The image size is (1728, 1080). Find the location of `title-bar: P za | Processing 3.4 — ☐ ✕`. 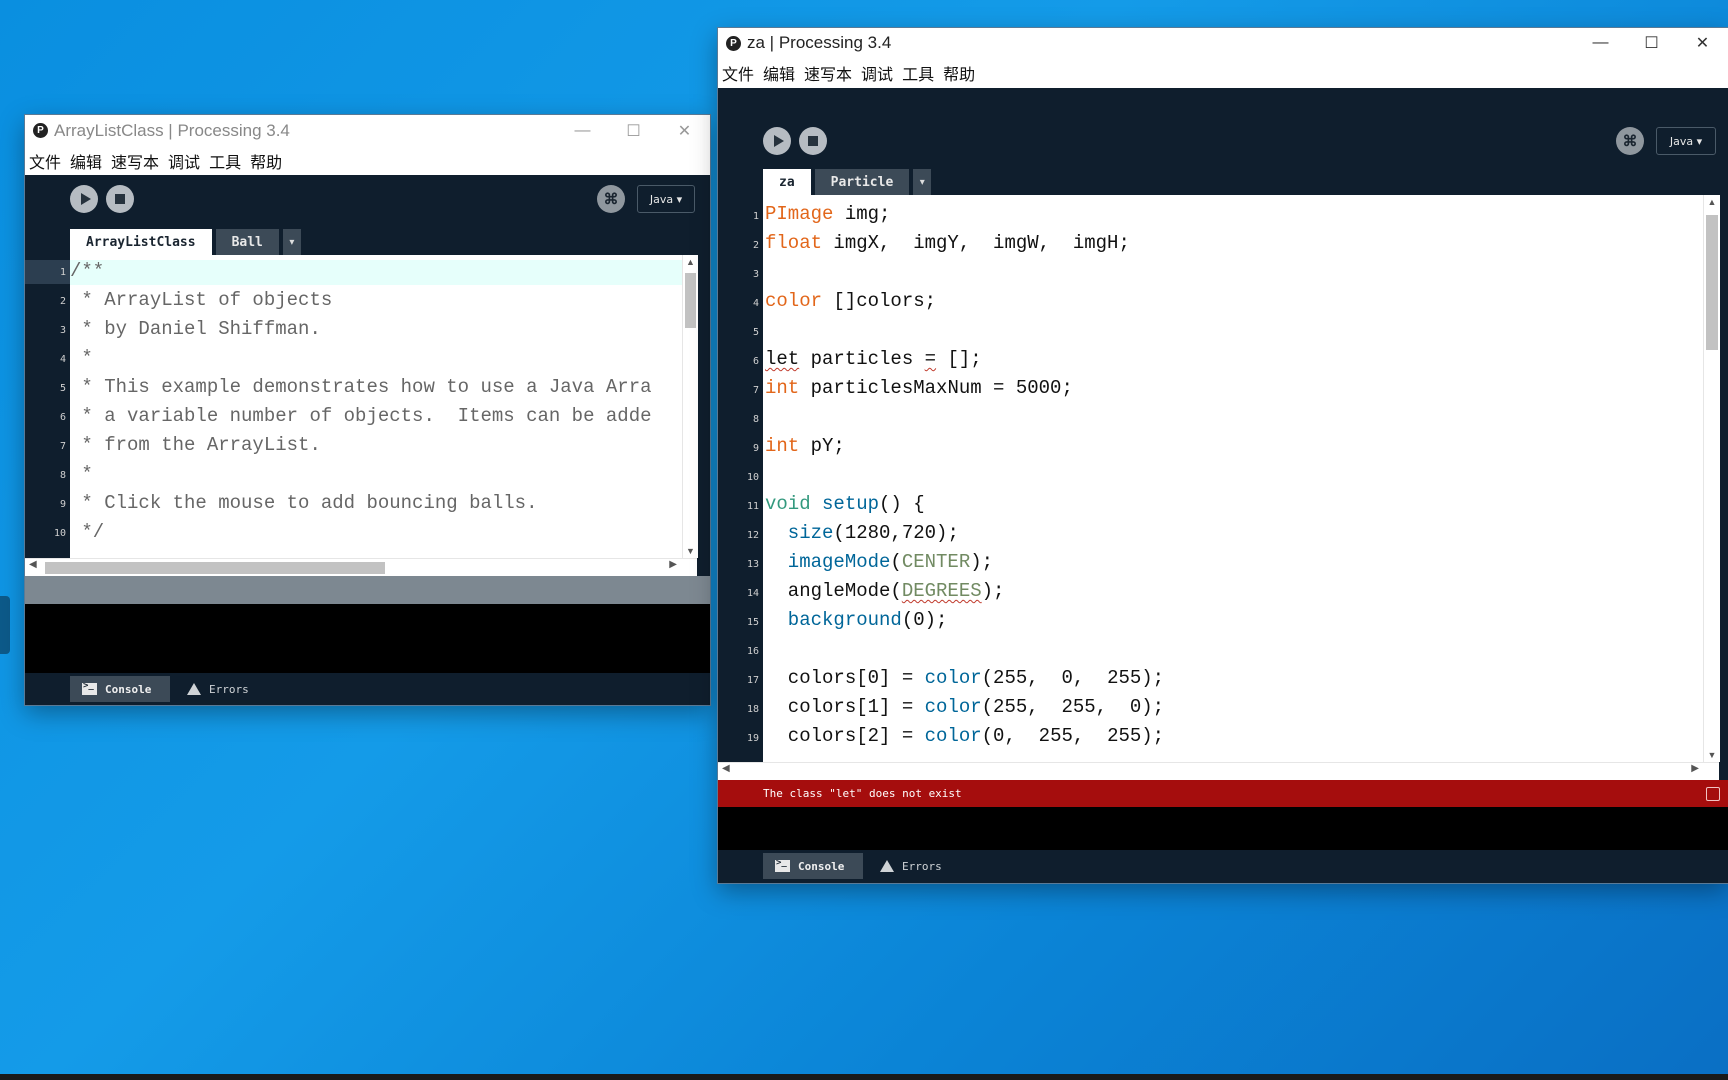

title-bar: P za | Processing 3.4 — ☐ ✕ is located at coordinates (1223, 43).